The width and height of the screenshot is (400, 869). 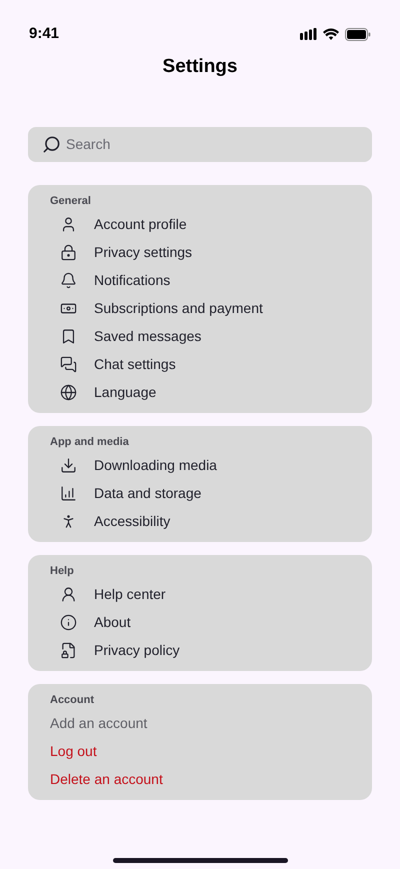 I want to click on lock-icon, so click(x=68, y=252).